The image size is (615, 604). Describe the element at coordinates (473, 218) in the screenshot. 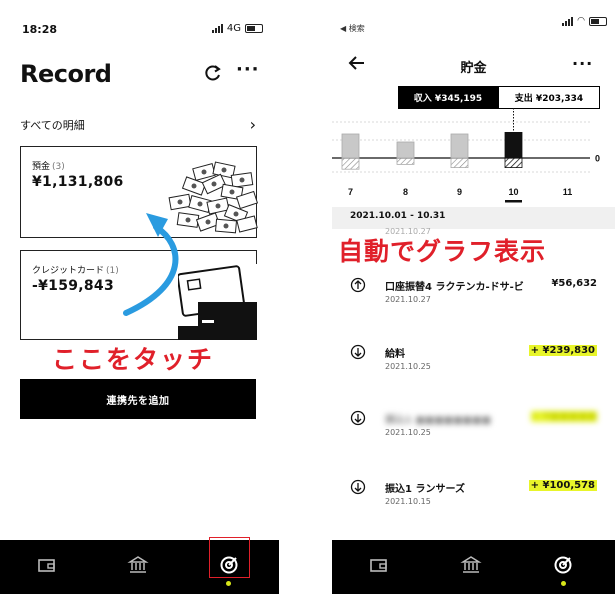

I see `period-header: 2021.10.01 - 10.31` at that location.